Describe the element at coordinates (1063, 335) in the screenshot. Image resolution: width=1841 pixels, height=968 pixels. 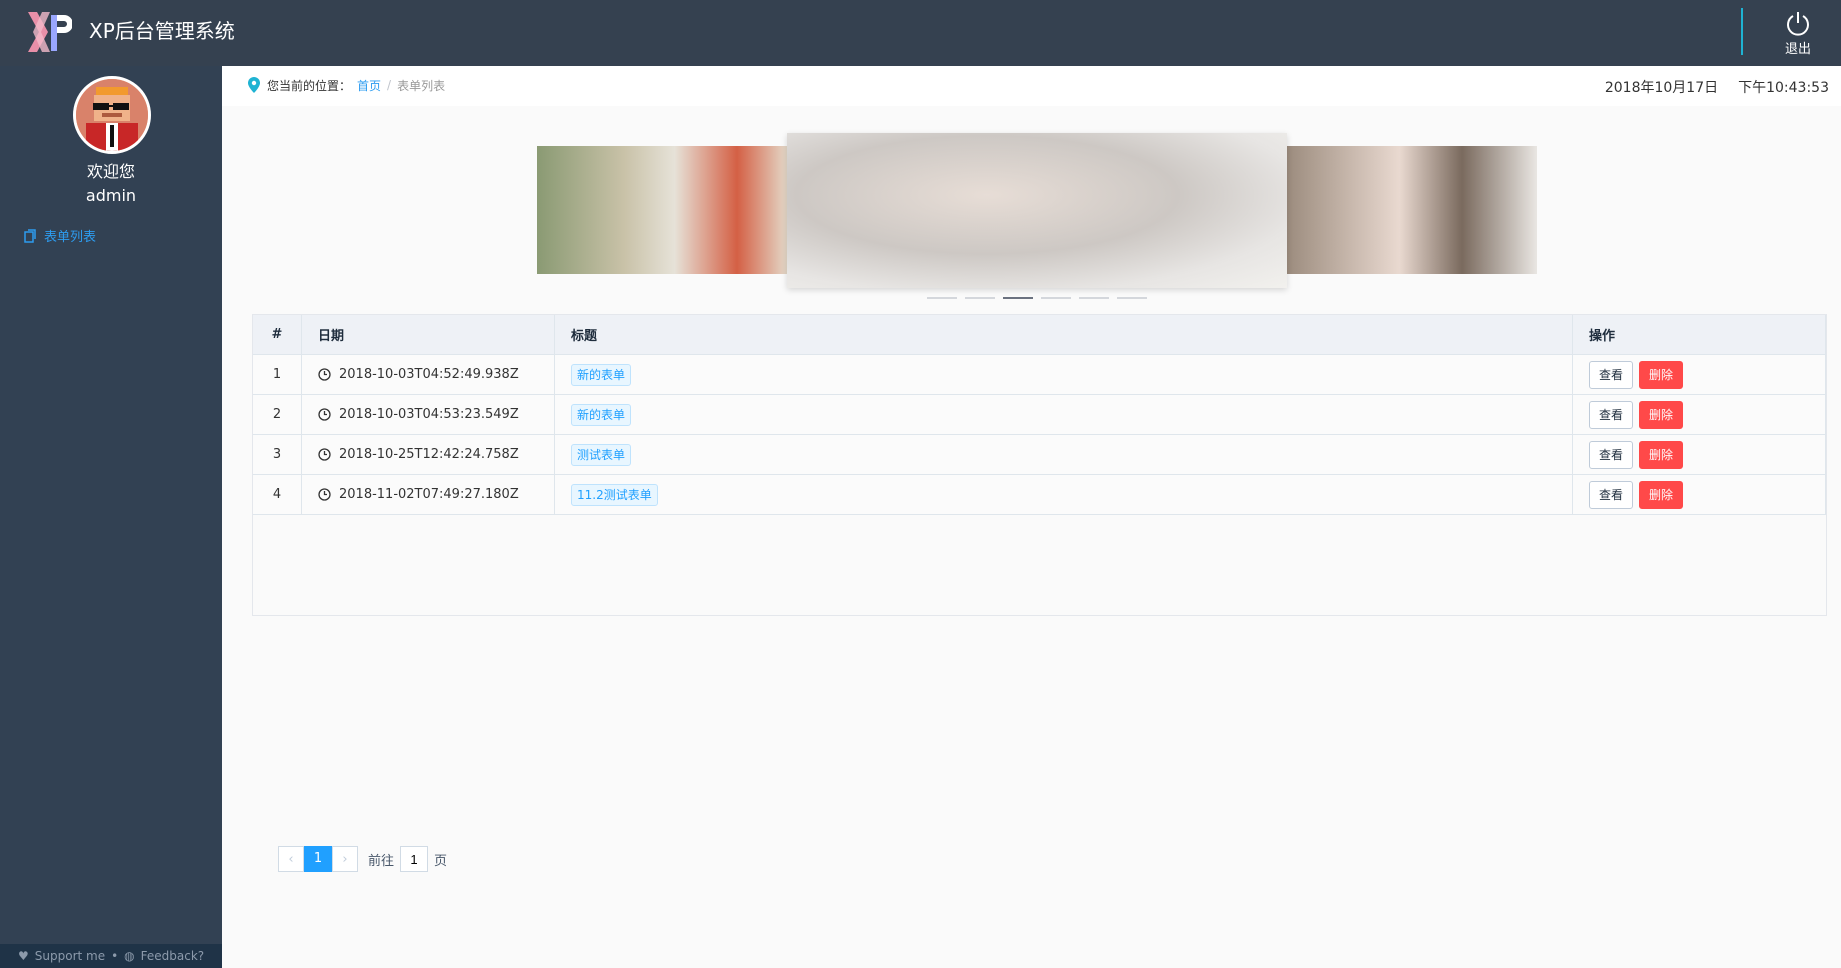
I see `column-header-title: 标题` at that location.